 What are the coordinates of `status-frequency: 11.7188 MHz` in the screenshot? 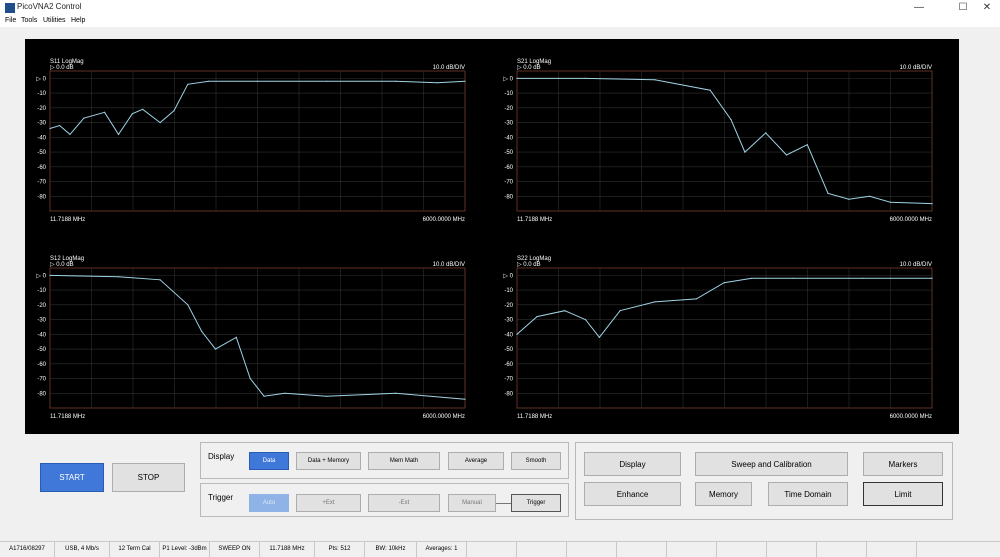 It's located at (287, 549).